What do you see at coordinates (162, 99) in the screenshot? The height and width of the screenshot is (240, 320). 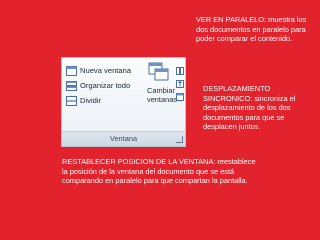 I see `switch-windows-label-2-text: ventanas` at bounding box center [162, 99].